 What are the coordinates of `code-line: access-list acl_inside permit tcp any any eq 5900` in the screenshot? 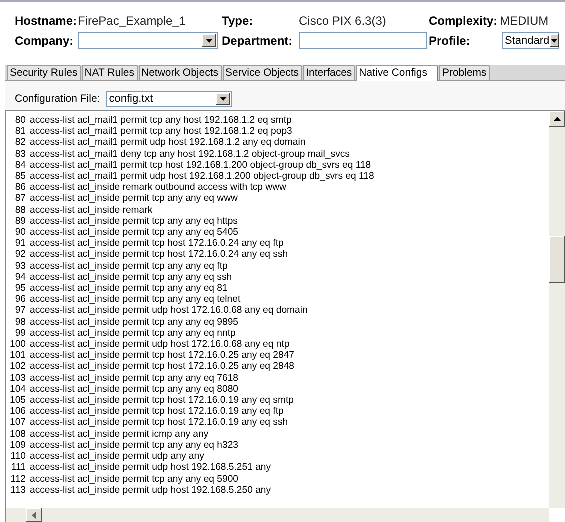 It's located at (134, 479).